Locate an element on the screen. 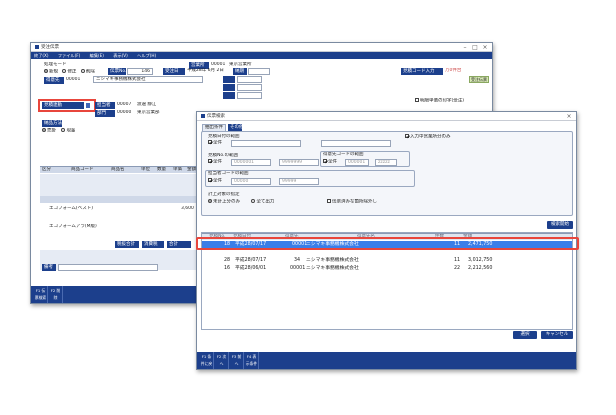 The height and width of the screenshot is (415, 616). field-c is located at coordinates (249, 95).